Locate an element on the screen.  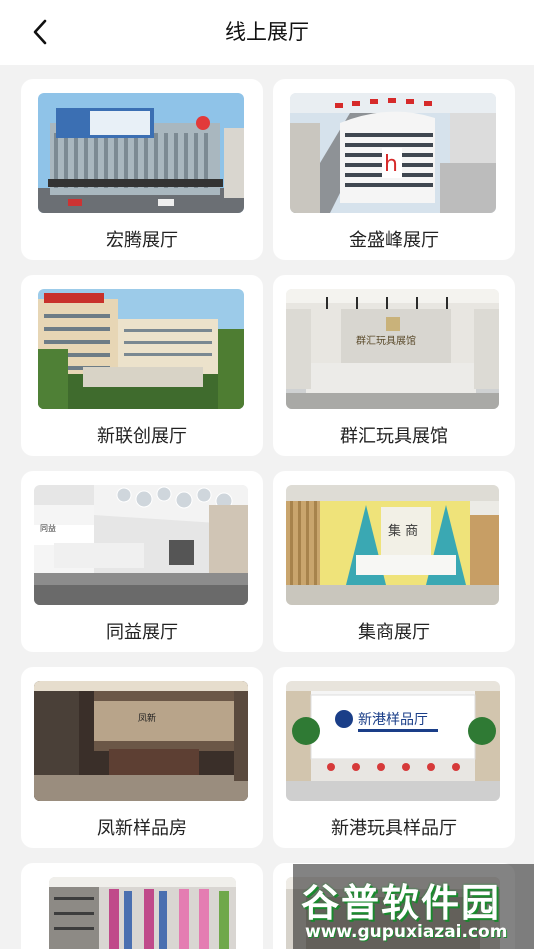
svg-text: 凤新 is located at coordinates (147, 718).